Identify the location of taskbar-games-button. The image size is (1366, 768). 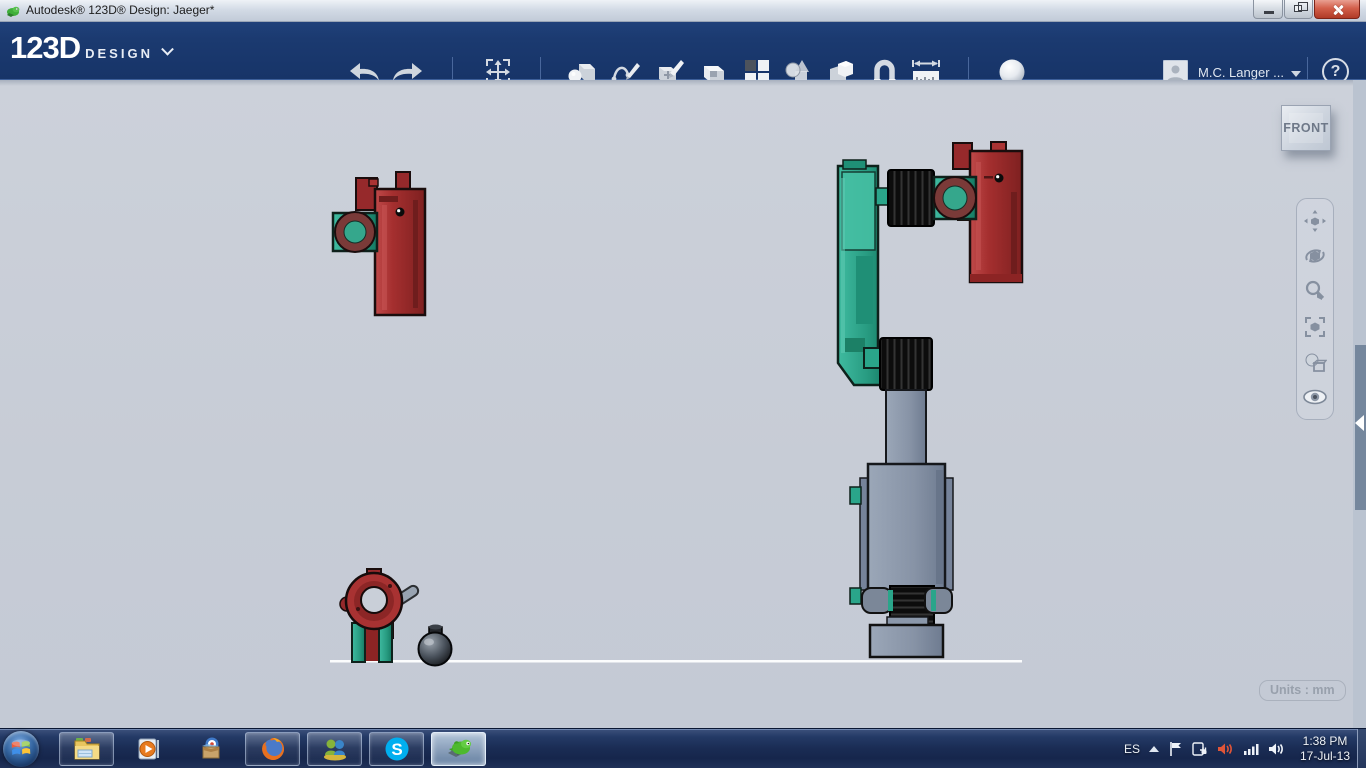
(210, 749).